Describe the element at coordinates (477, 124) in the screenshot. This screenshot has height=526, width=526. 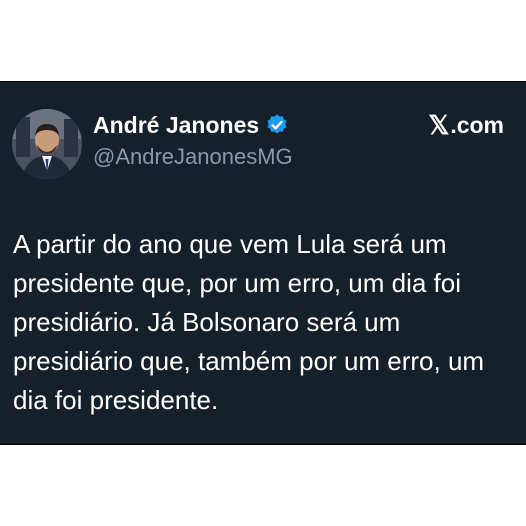
I see `brand-label: .com` at that location.